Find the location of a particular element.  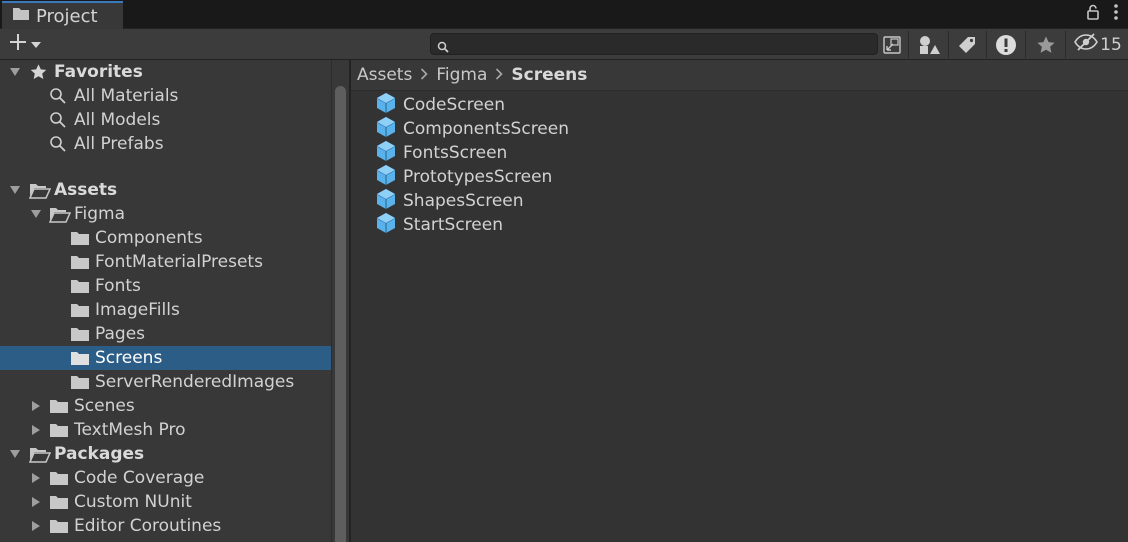

tree-item-fontmaterialpresets: FontMaterialPresets is located at coordinates (165, 262).